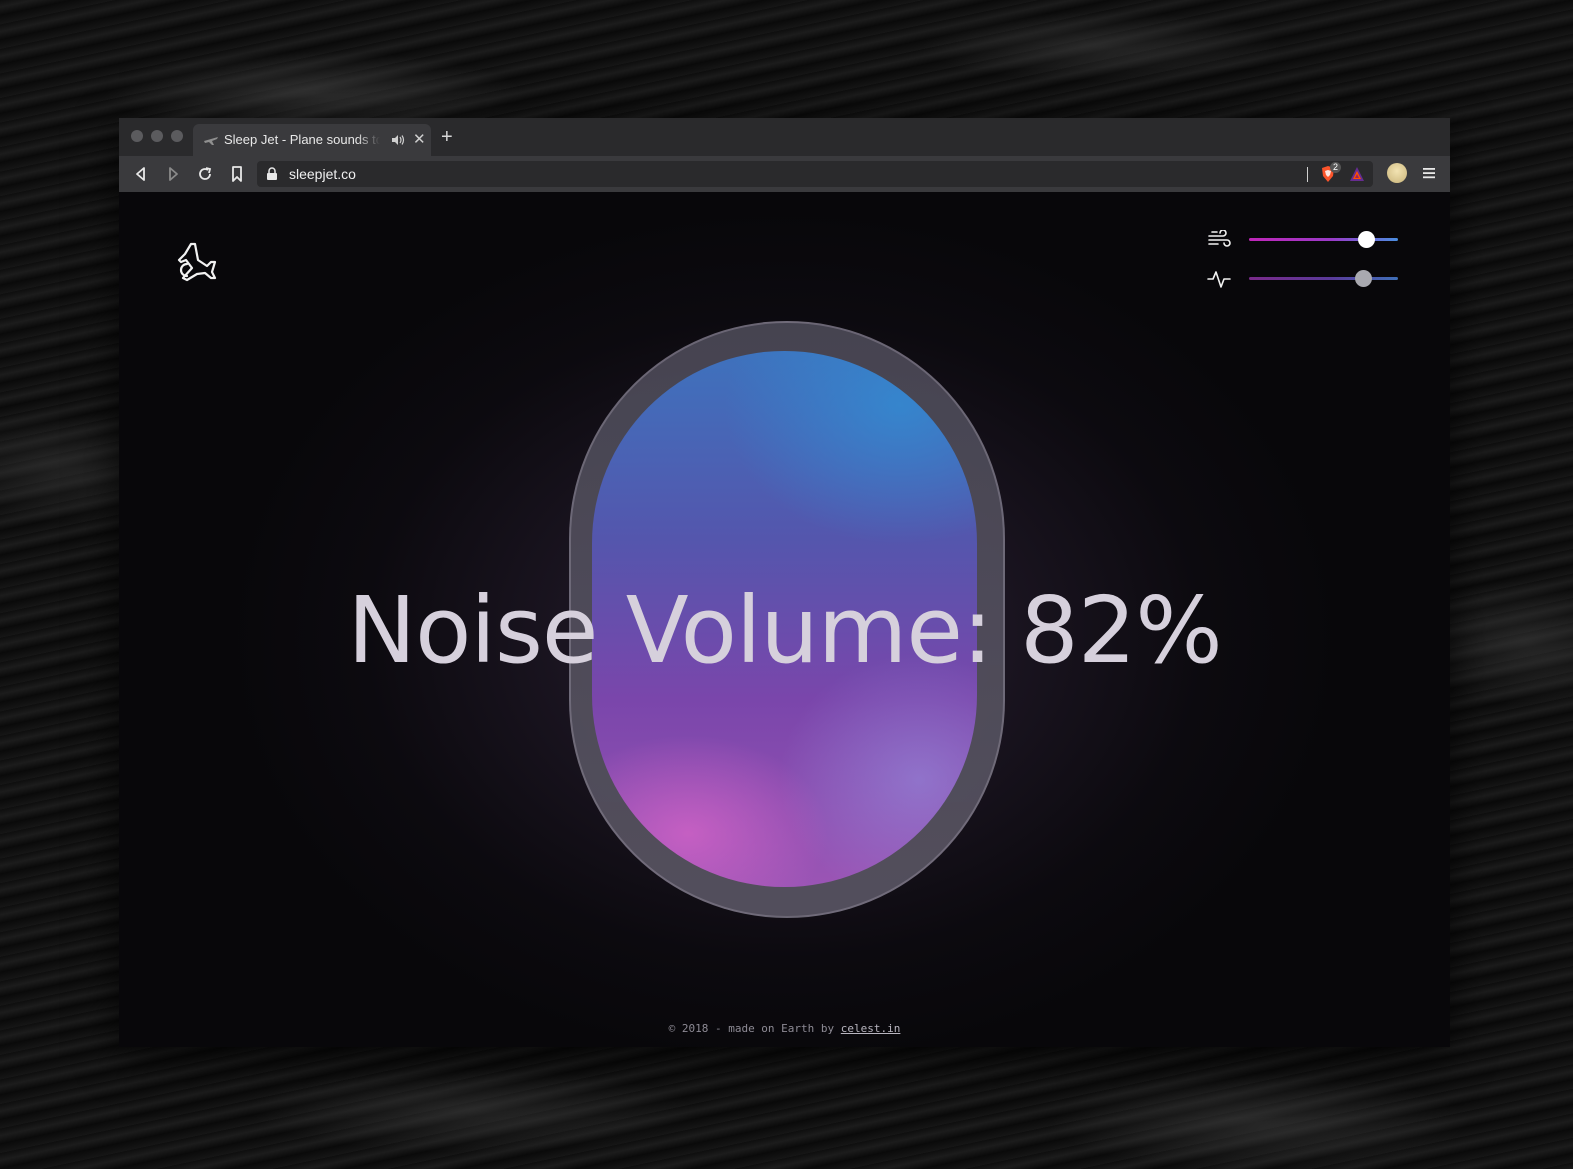 The height and width of the screenshot is (1169, 1573). I want to click on wind-volume-slider, so click(1304, 240).